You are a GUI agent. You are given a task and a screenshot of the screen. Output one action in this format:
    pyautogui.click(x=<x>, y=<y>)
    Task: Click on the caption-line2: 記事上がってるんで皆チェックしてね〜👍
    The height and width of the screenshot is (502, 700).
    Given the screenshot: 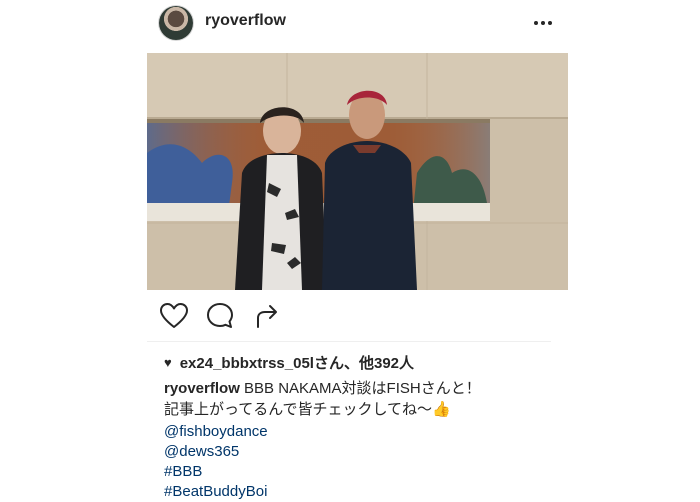 What is the action you would take?
    pyautogui.click(x=307, y=409)
    